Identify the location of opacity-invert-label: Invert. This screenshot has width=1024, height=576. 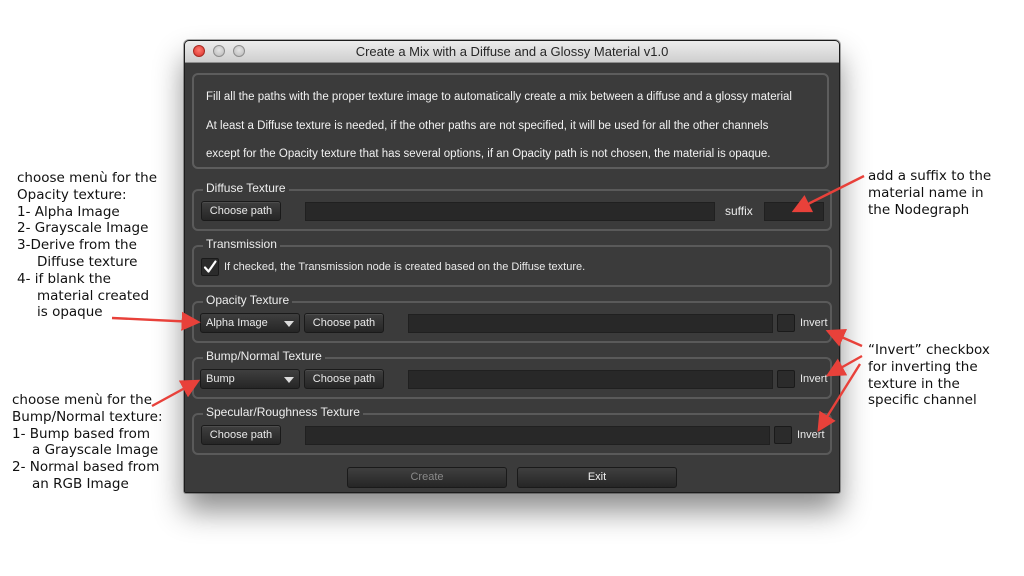
(814, 323).